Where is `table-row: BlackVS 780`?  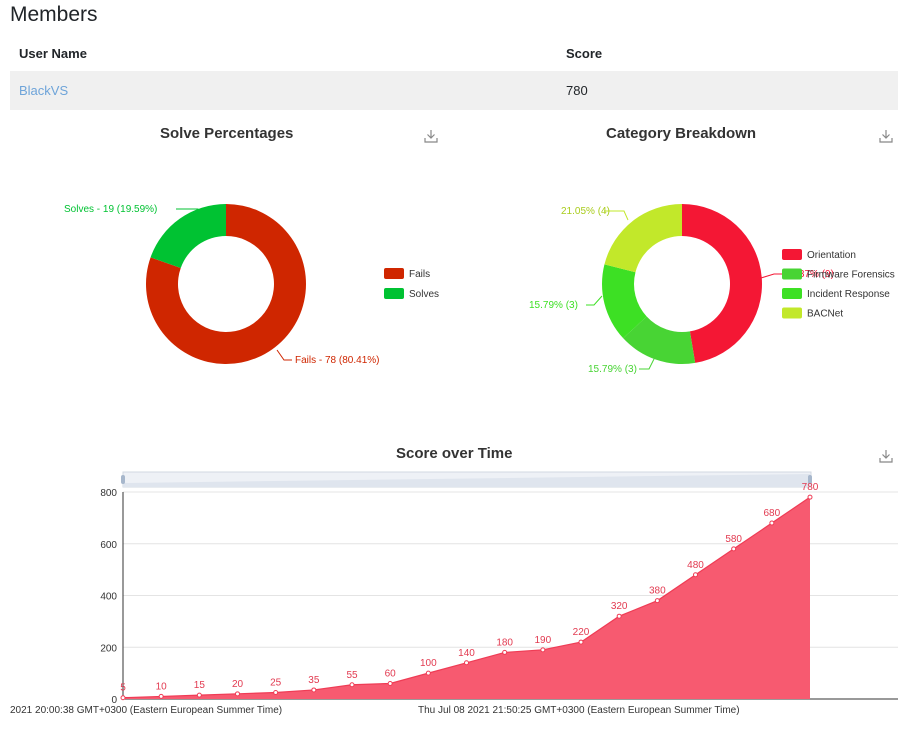 table-row: BlackVS 780 is located at coordinates (454, 90).